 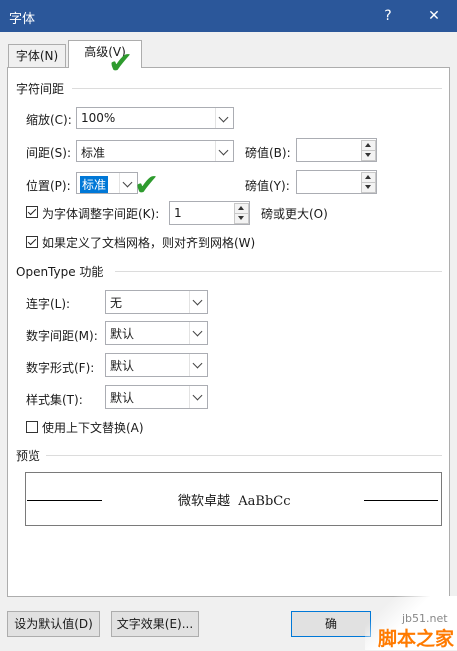 I want to click on spacing-combo: 标准, so click(x=155, y=151).